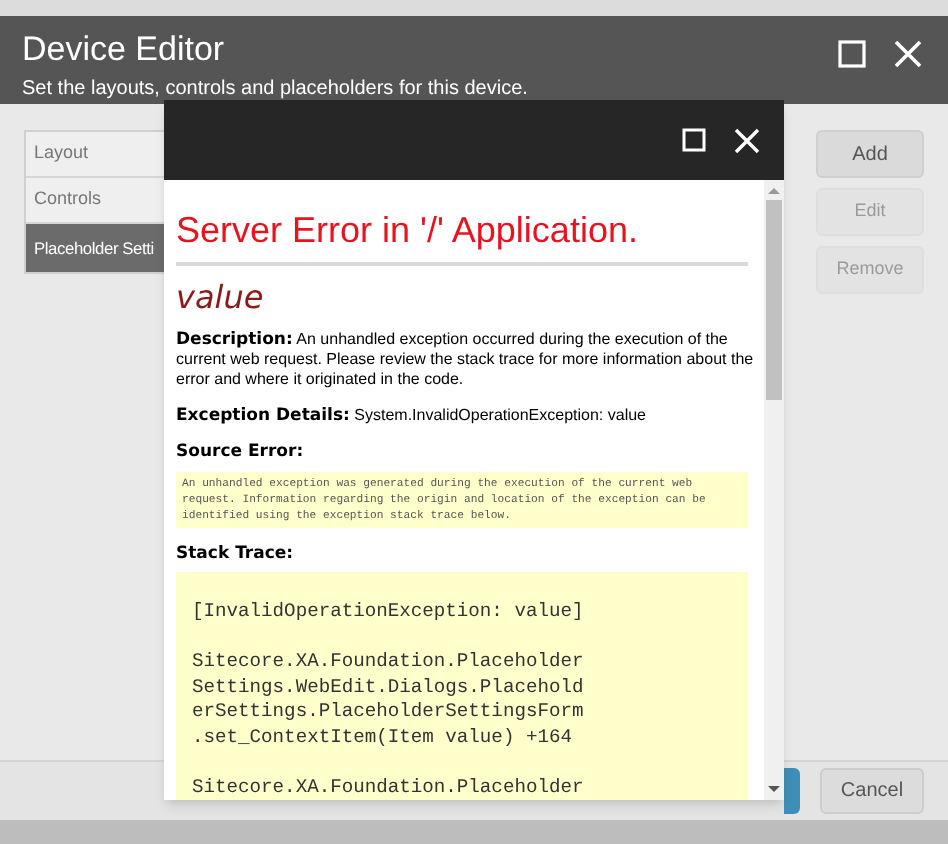 The image size is (948, 844). What do you see at coordinates (412, 416) in the screenshot?
I see `exception-details: Exception Details: System.InvalidOperationException: value` at bounding box center [412, 416].